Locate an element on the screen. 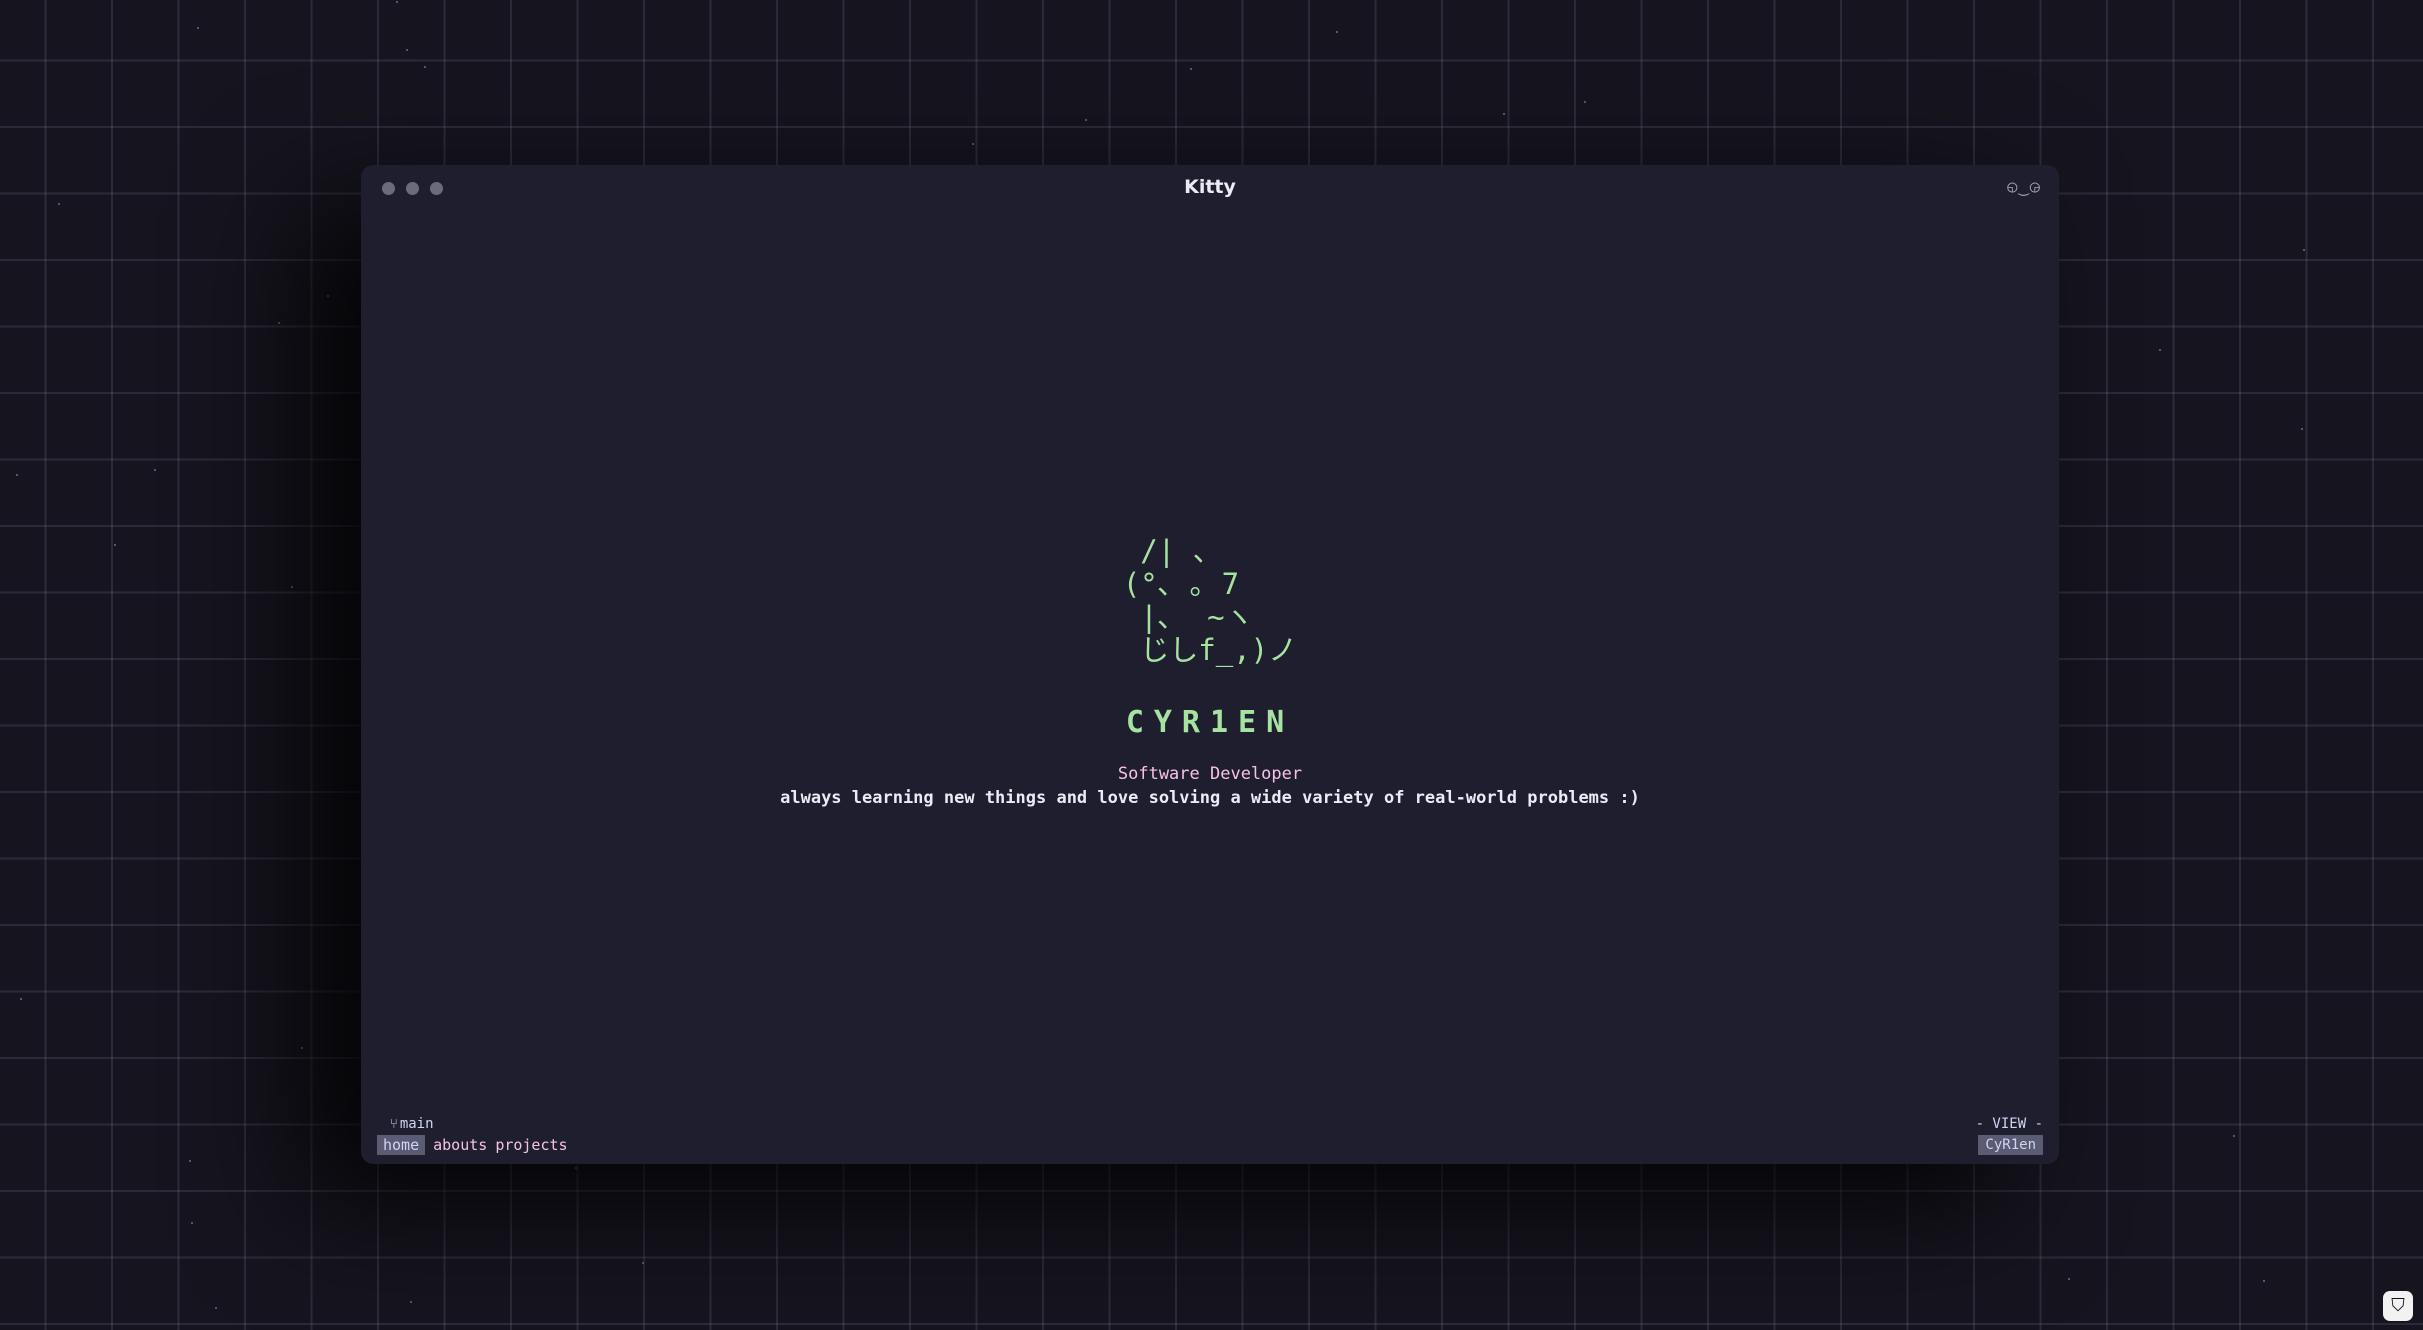  tab-home: home is located at coordinates (401, 1145).